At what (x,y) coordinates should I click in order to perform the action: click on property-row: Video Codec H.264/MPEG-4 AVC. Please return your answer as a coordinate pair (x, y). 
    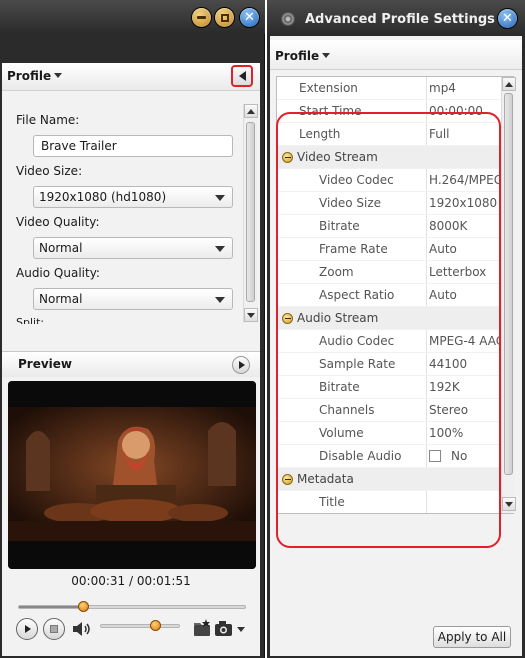
    Looking at the image, I should click on (389, 180).